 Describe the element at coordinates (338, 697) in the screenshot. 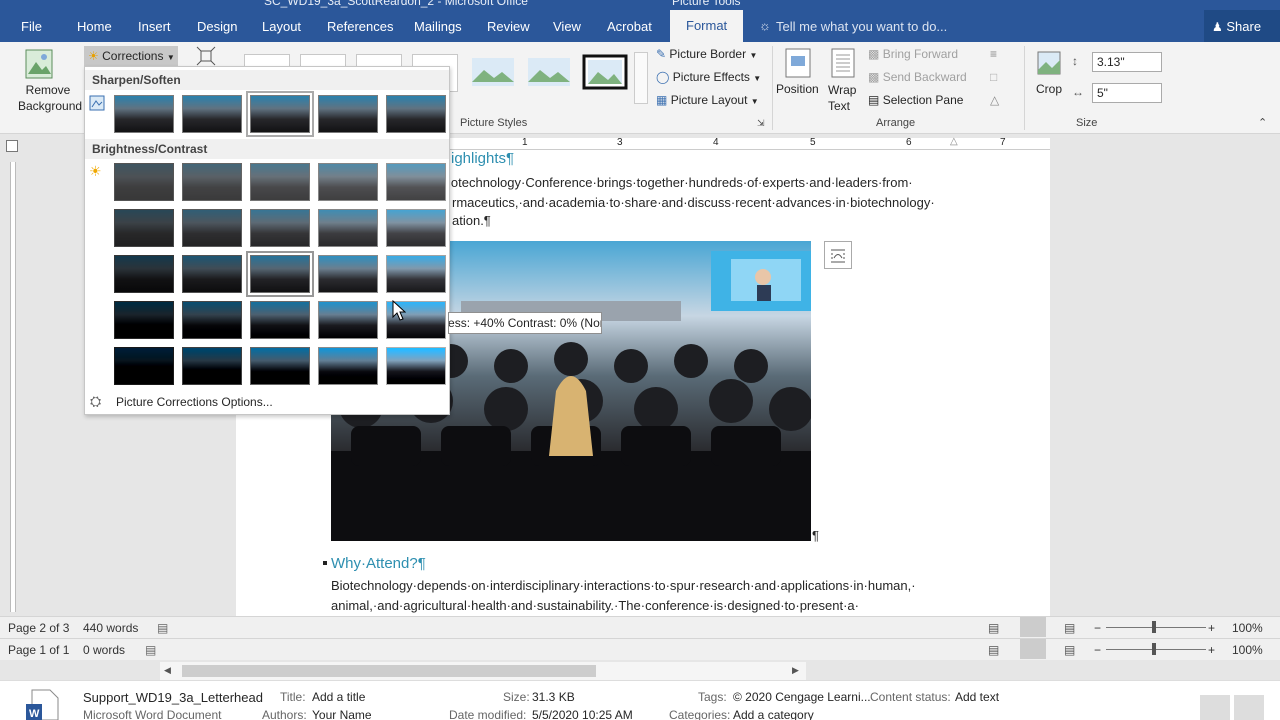

I see `title-value: Add a title` at that location.